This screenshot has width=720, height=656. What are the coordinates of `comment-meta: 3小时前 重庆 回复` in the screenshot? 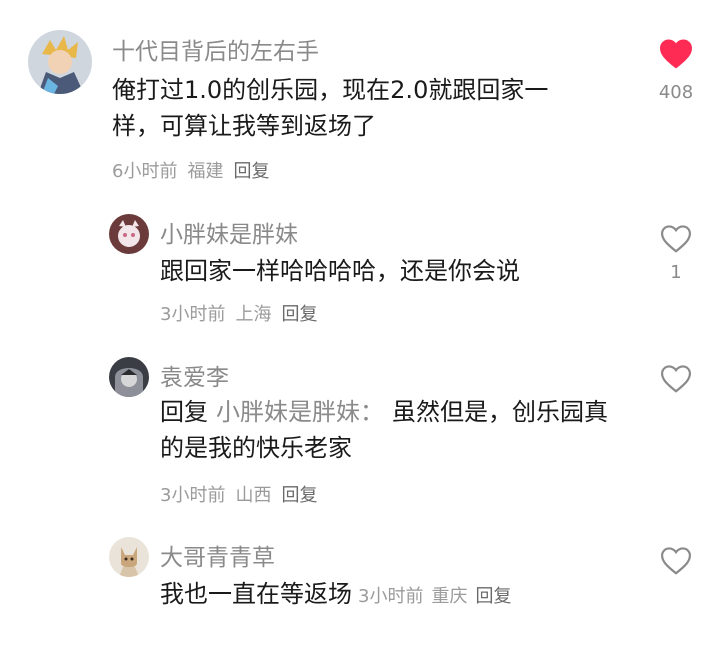 It's located at (438, 596).